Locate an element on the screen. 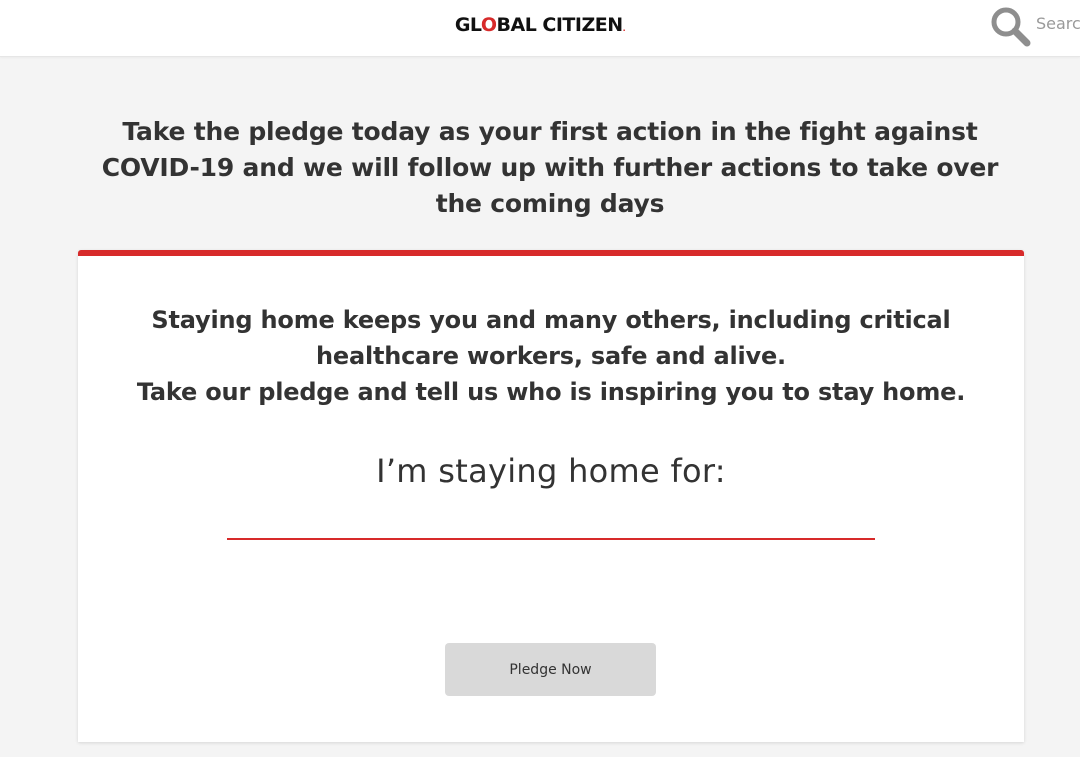  pledge-now-button: Pledge Now is located at coordinates (550, 669).